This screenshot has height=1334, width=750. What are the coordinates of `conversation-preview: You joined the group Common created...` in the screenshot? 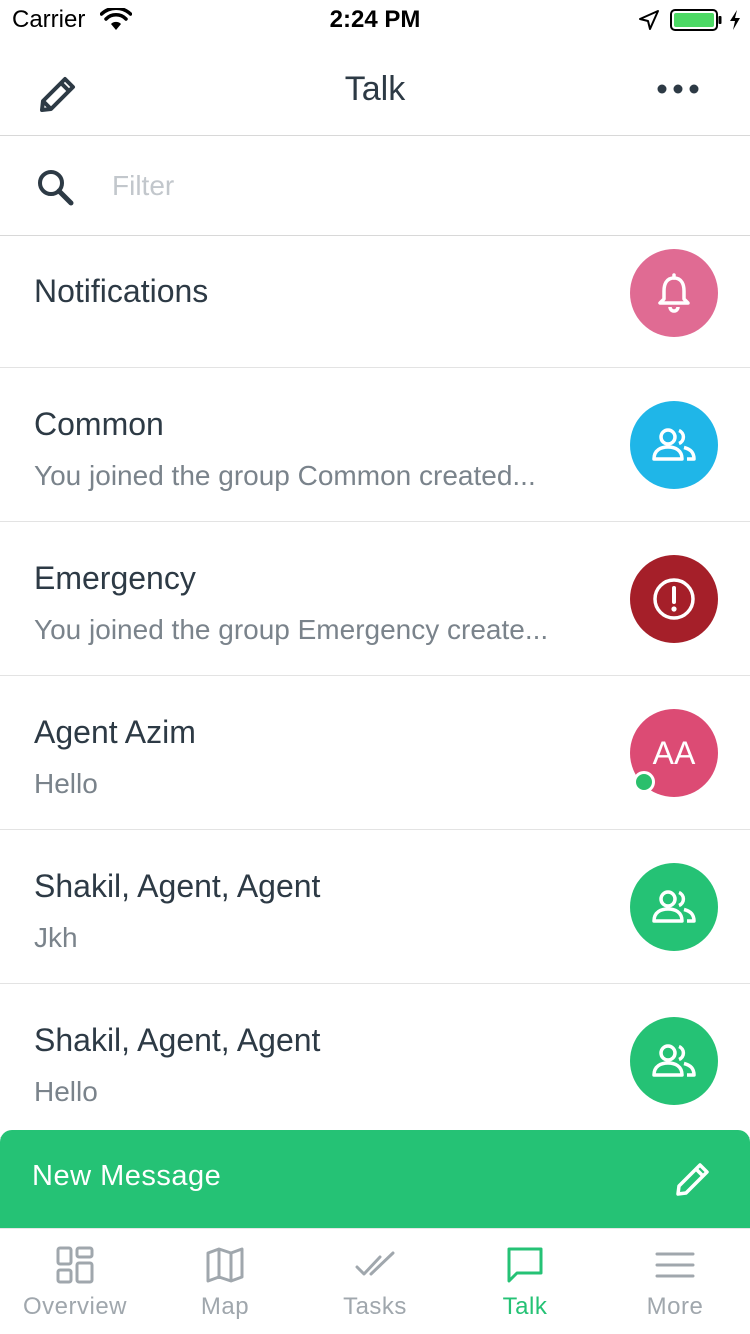 It's located at (285, 475).